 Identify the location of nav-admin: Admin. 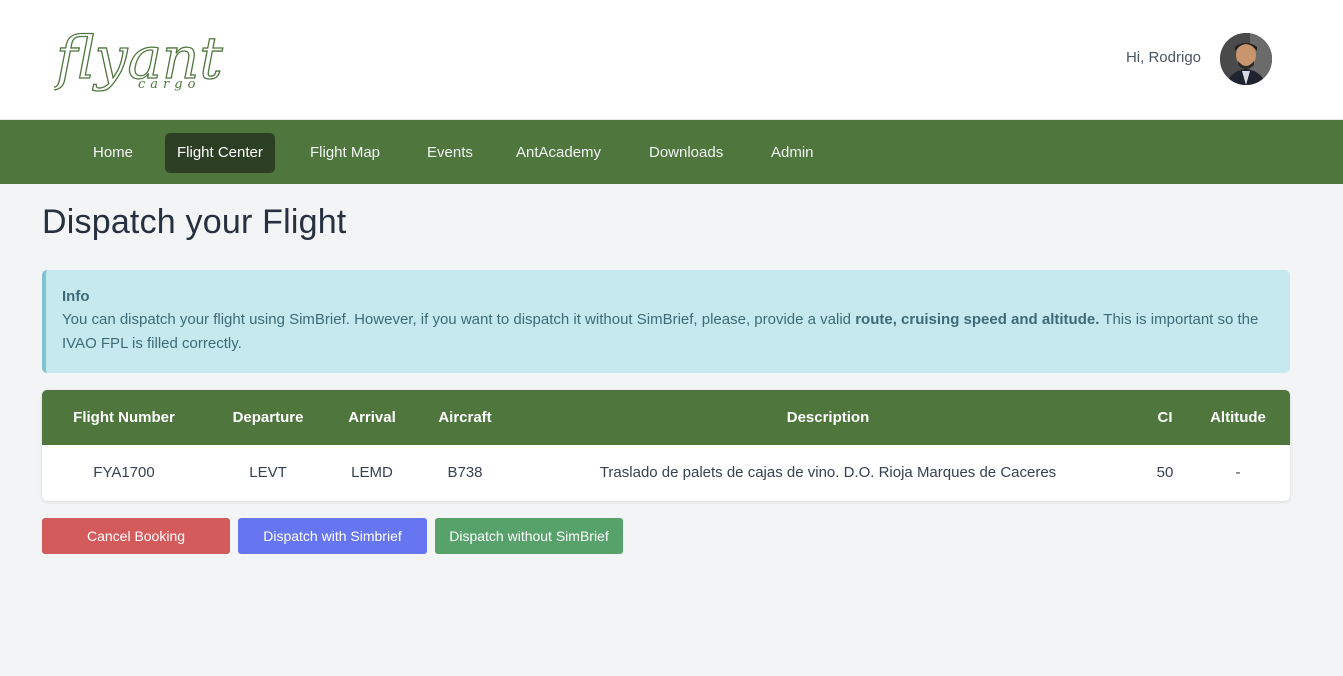
(792, 153).